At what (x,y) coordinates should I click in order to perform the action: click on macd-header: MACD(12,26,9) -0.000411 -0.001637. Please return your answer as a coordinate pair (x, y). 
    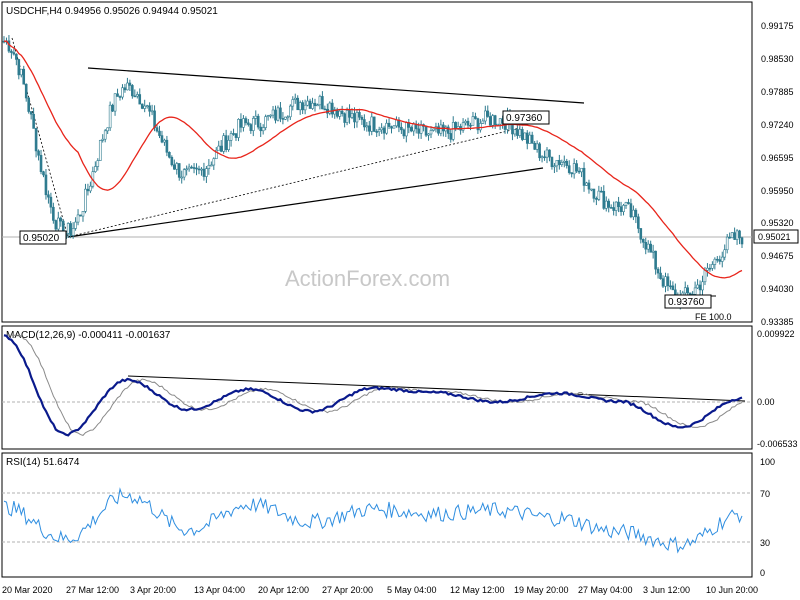
    Looking at the image, I should click on (88, 335).